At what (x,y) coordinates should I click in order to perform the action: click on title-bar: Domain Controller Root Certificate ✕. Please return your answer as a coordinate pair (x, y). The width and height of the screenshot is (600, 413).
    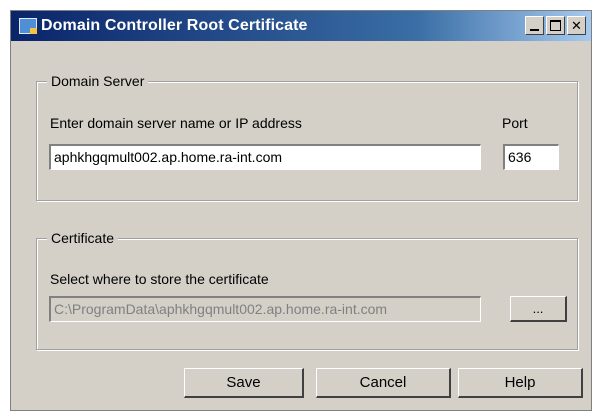
    Looking at the image, I should click on (301, 26).